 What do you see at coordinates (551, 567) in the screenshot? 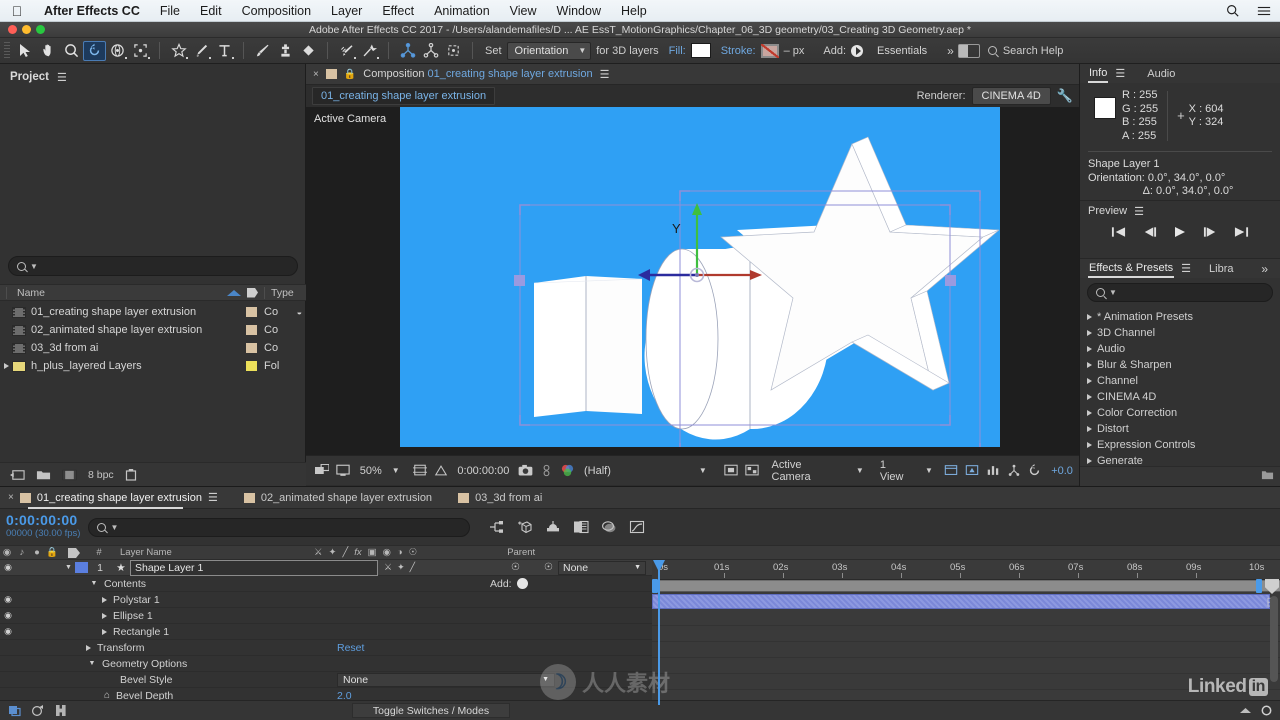
I see `parent-pickwhip-icon: ☉` at bounding box center [551, 567].